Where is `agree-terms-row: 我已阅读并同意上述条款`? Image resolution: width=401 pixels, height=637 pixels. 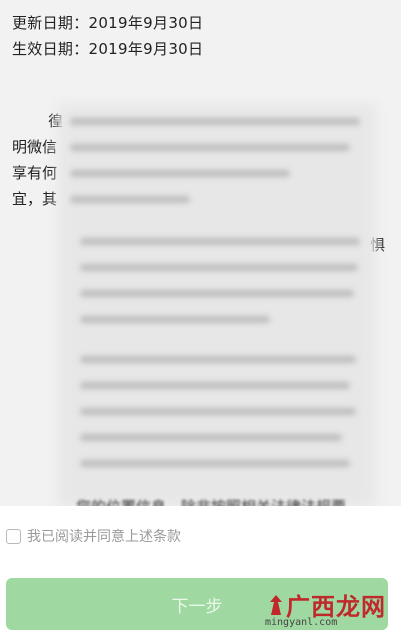
agree-terms-row: 我已阅读并同意上述条款 is located at coordinates (93, 536).